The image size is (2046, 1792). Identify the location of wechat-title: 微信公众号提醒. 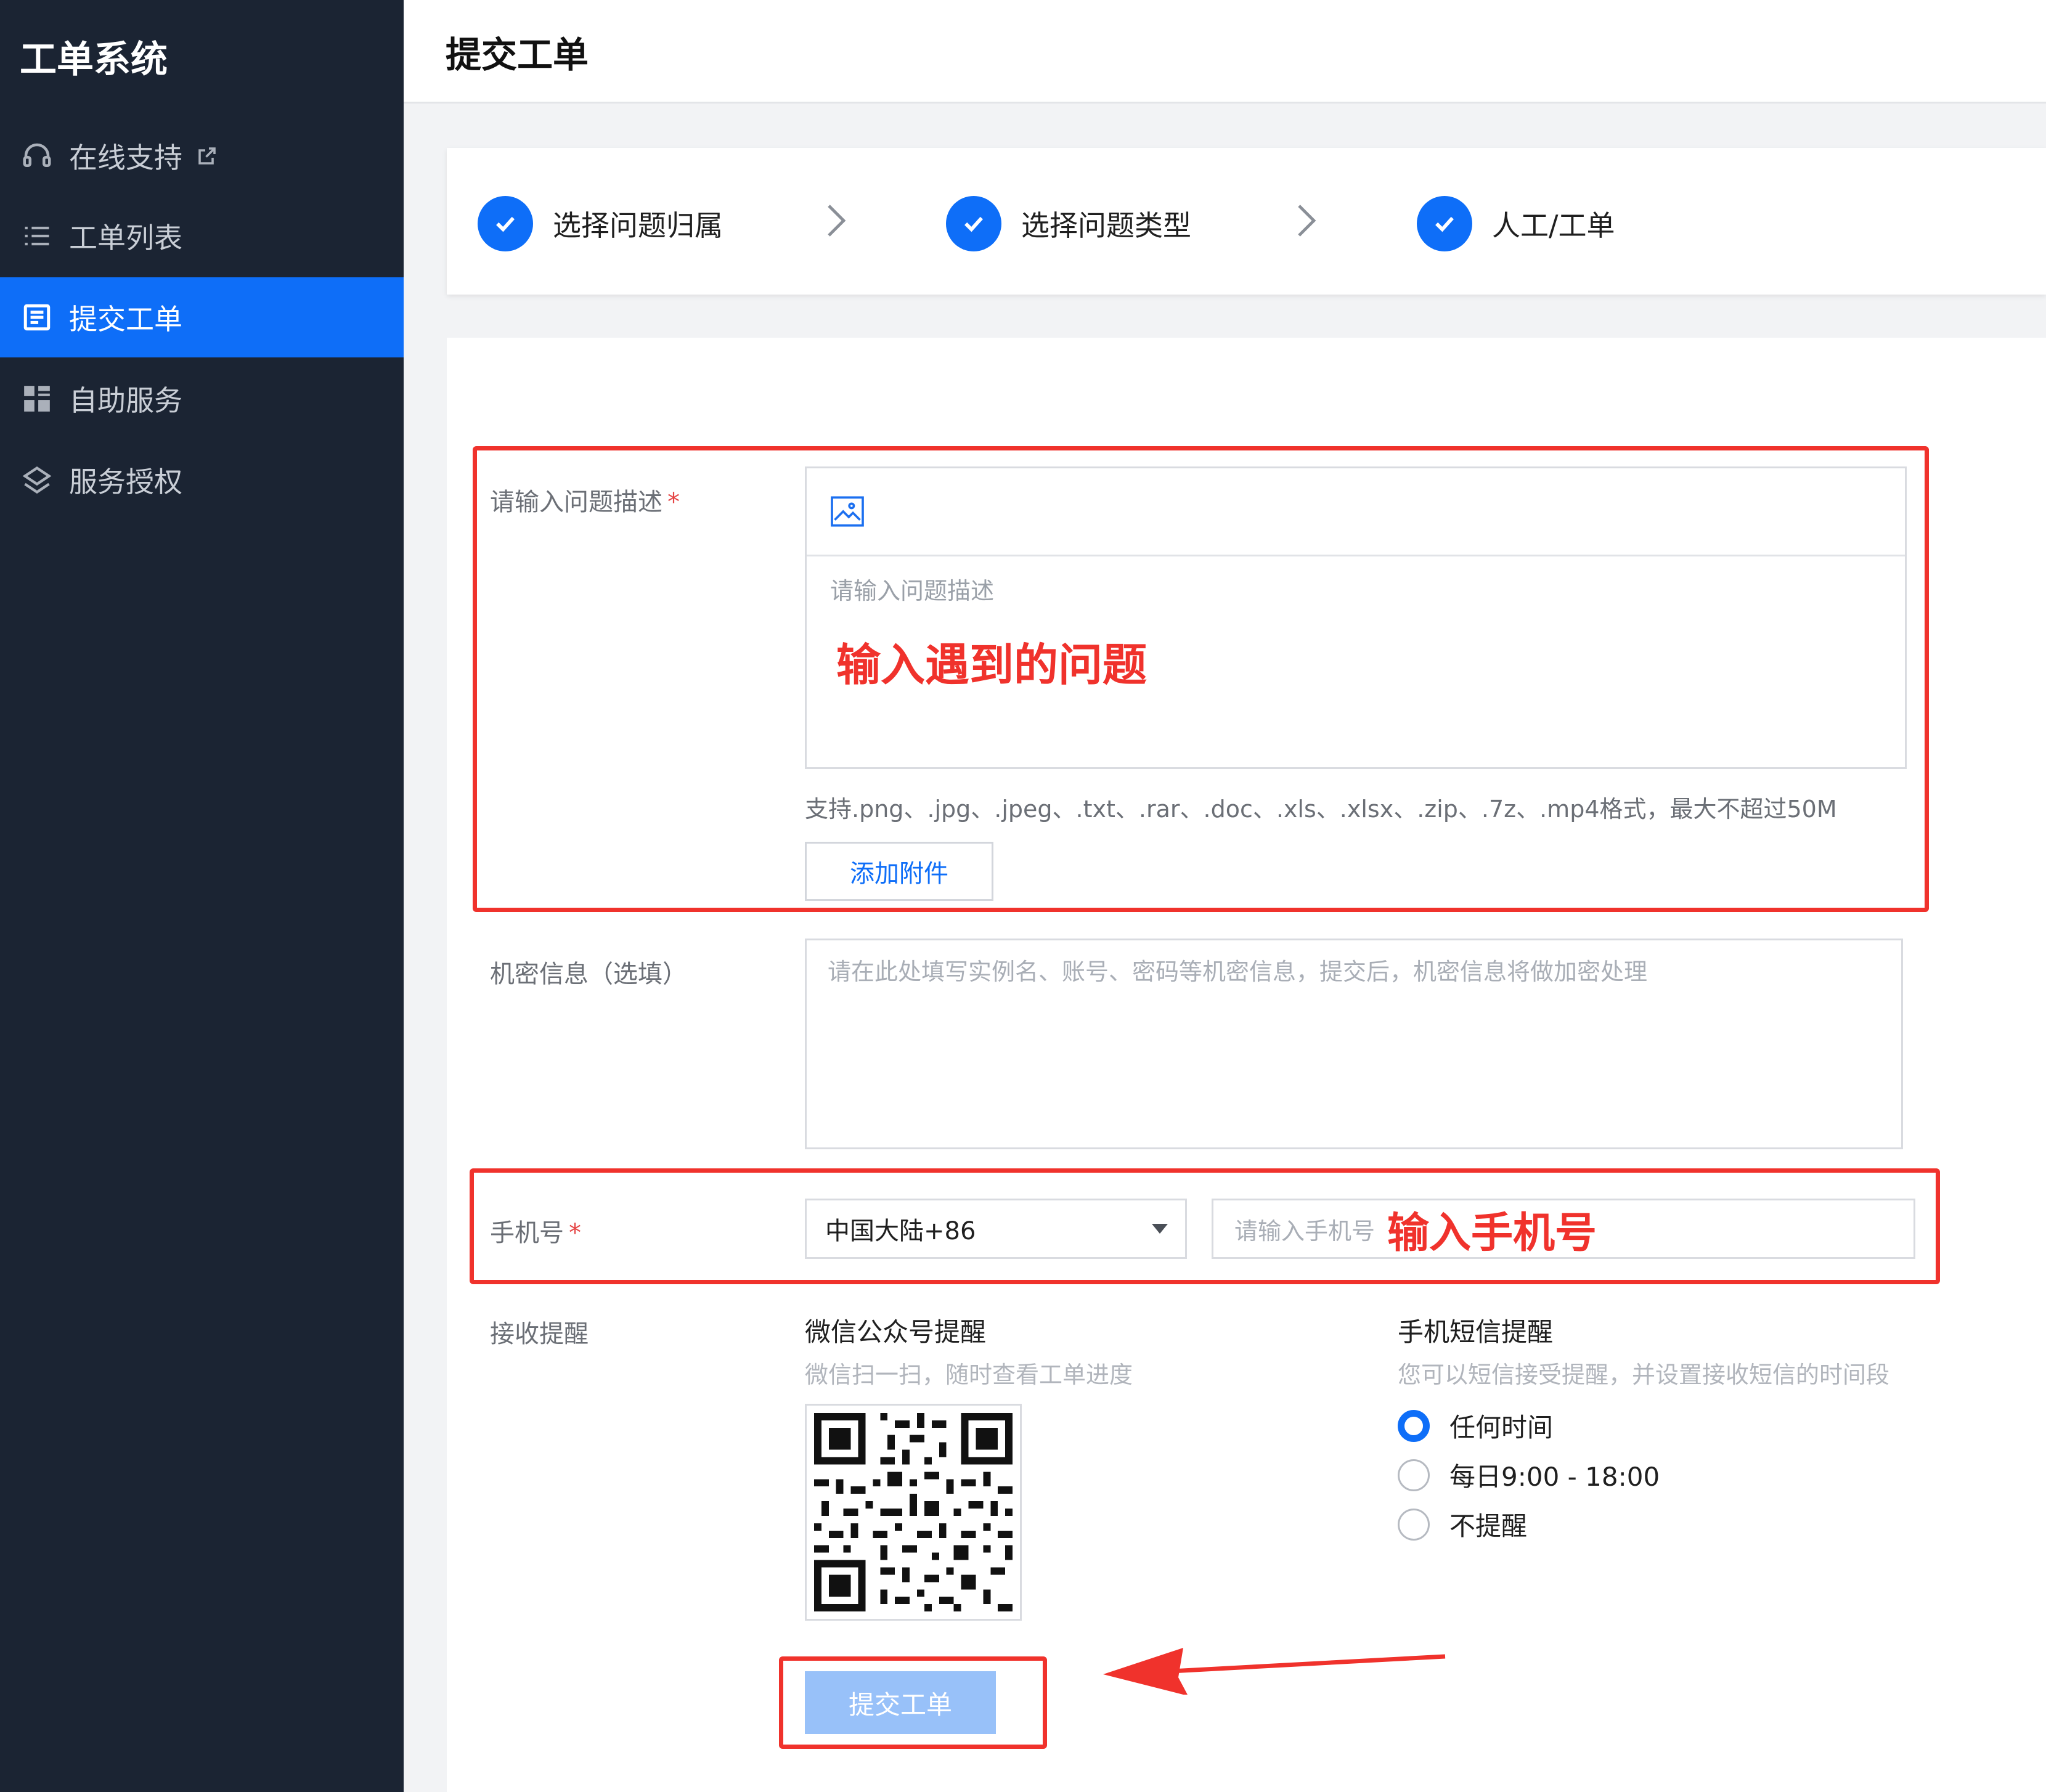
(896, 1332).